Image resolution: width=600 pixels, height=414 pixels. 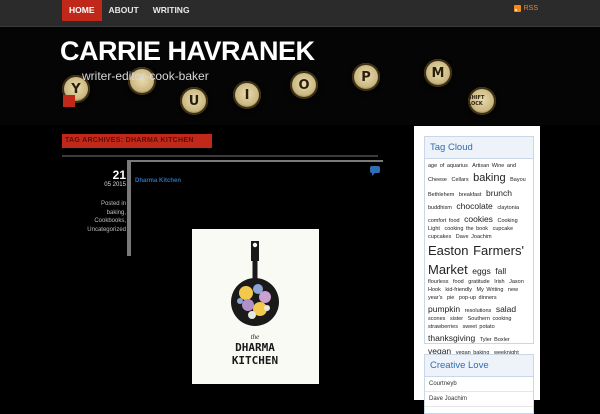 I want to click on tag-link: Bethlehem, so click(x=441, y=195).